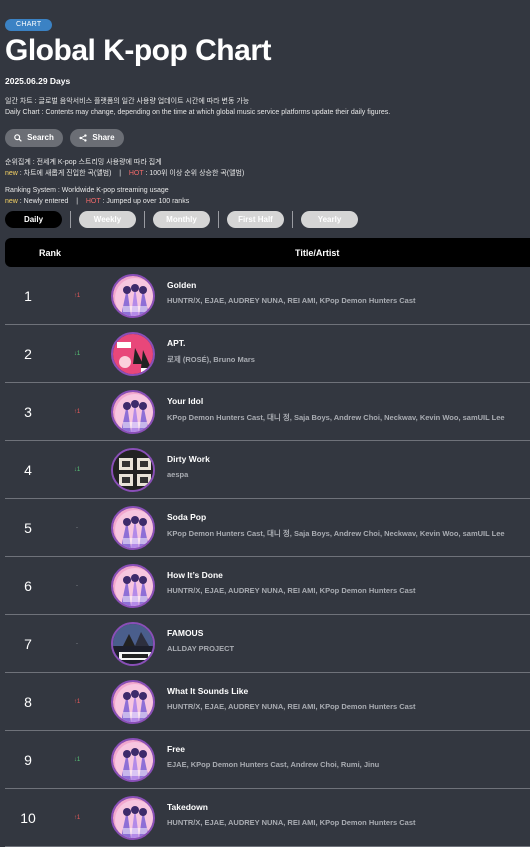  I want to click on tab-daily: Daily, so click(33, 219).